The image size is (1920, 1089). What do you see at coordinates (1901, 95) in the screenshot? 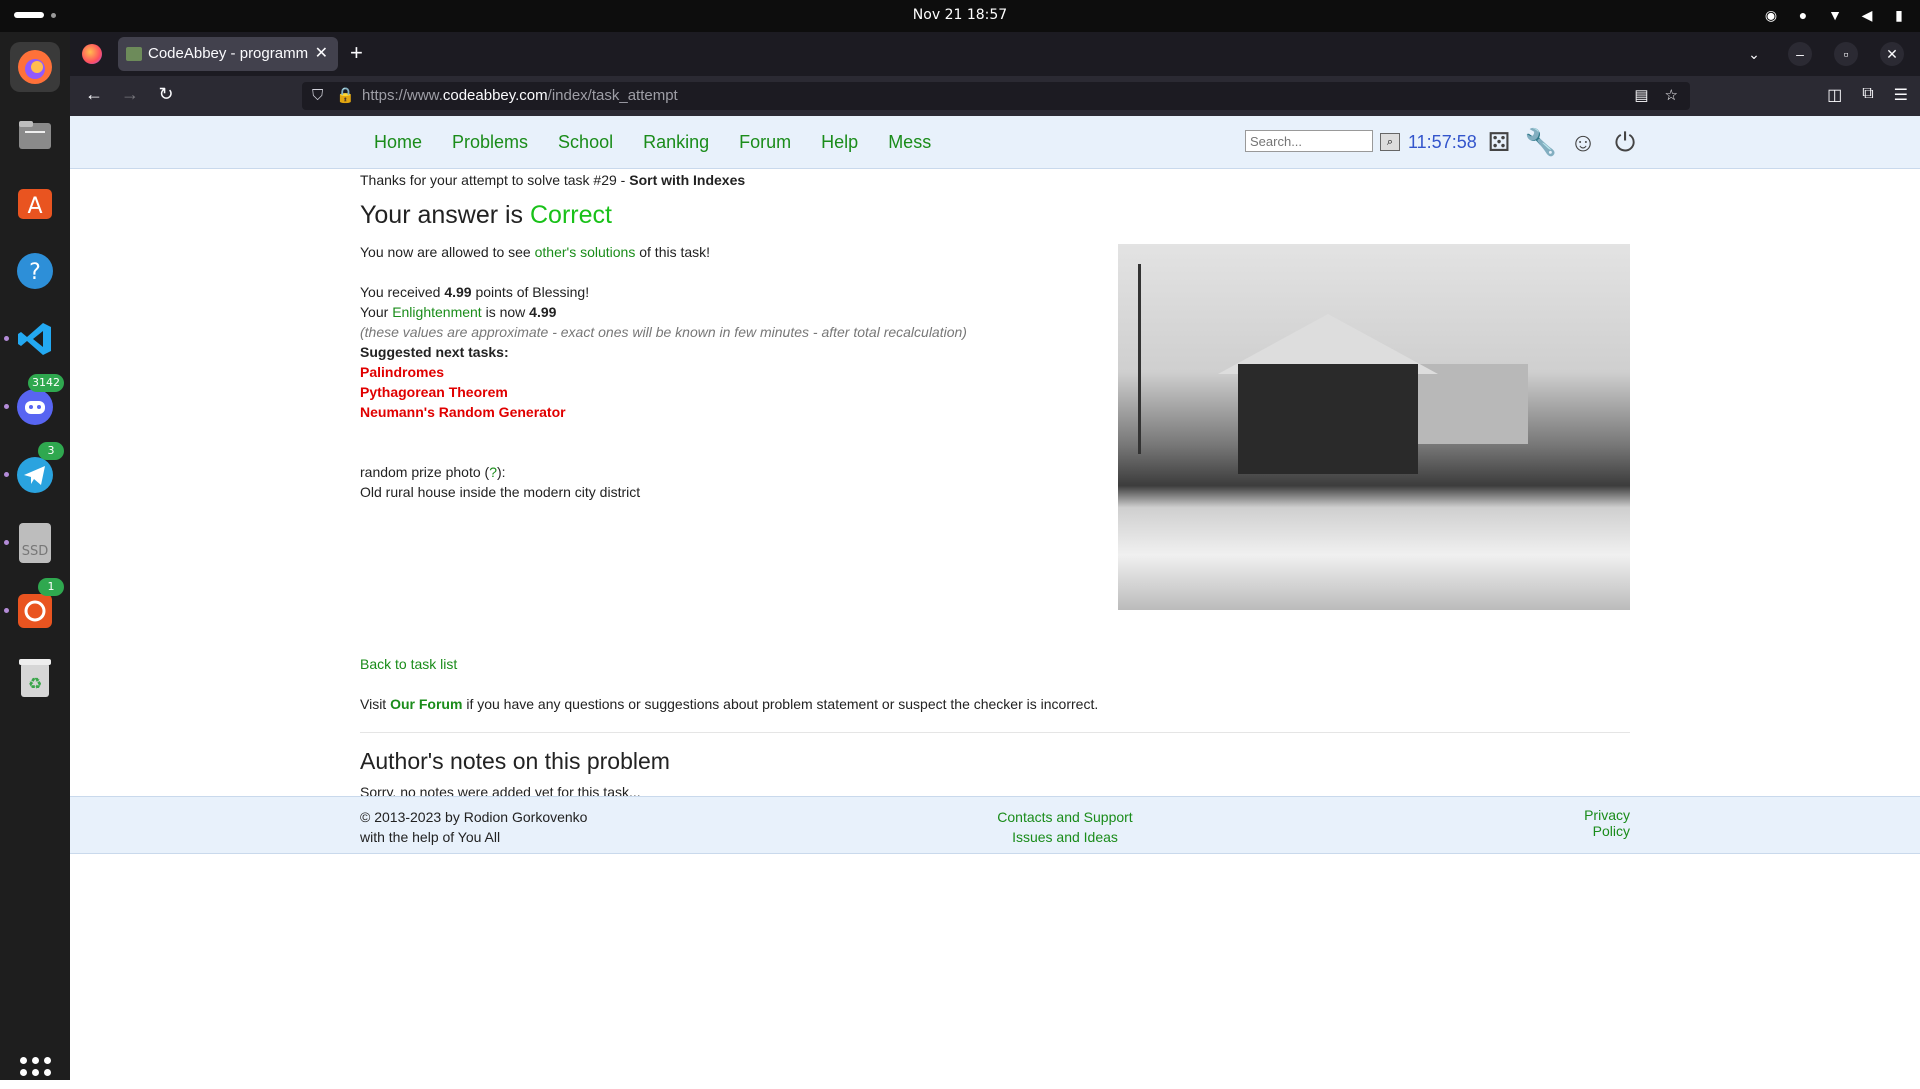
I see `app-menu-icon: ☰` at bounding box center [1901, 95].